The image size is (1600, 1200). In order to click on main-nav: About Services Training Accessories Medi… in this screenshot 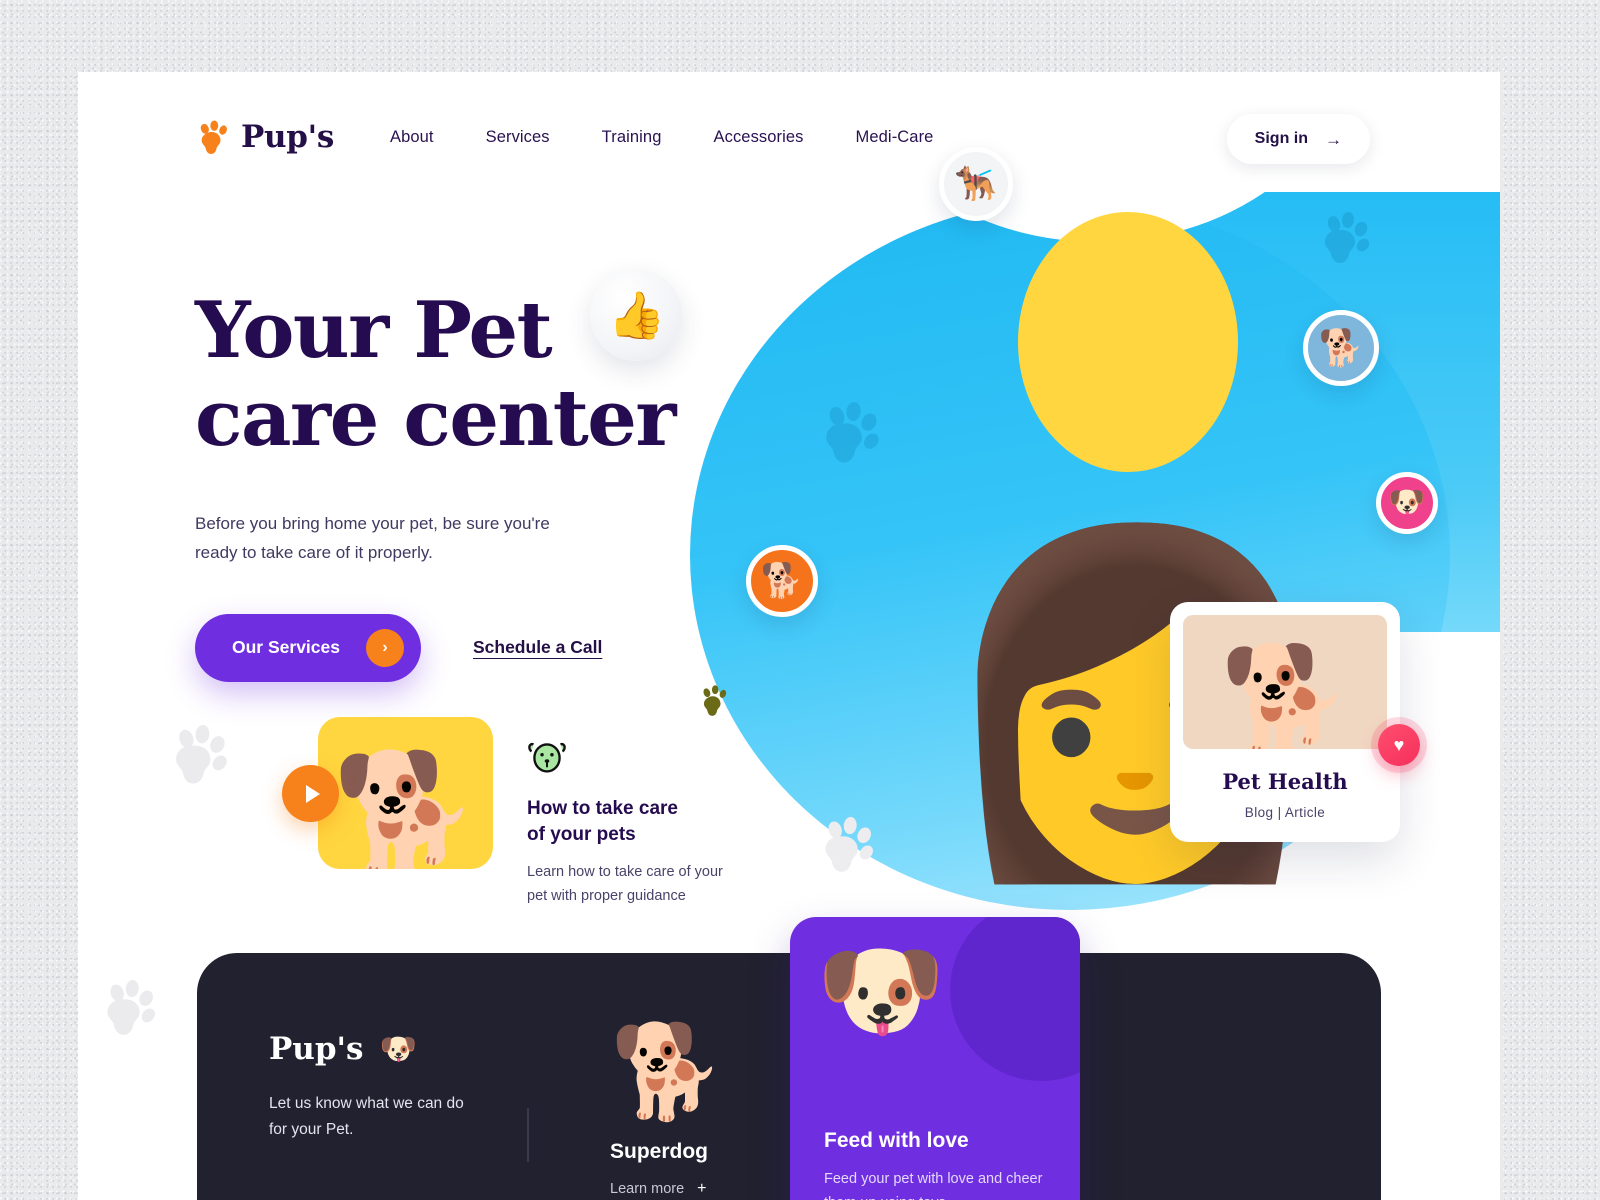, I will do `click(661, 137)`.